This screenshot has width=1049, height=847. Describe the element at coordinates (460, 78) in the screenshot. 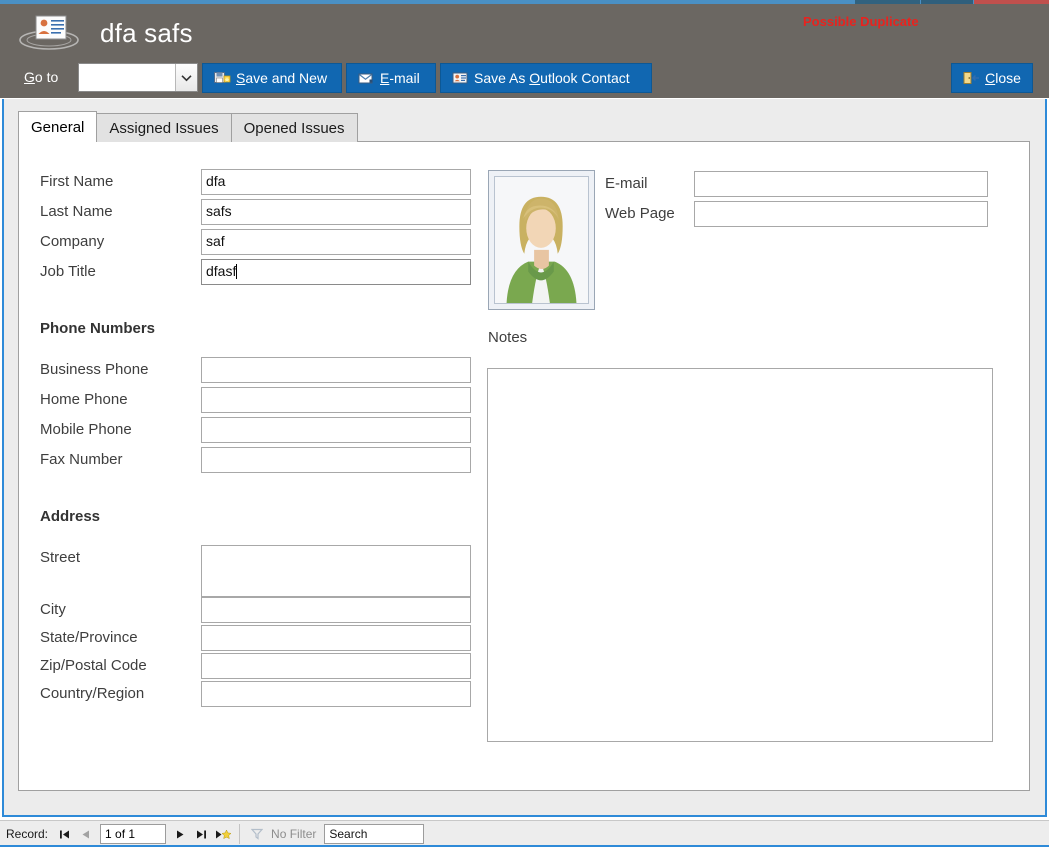

I see `outlook-contact-icon` at that location.